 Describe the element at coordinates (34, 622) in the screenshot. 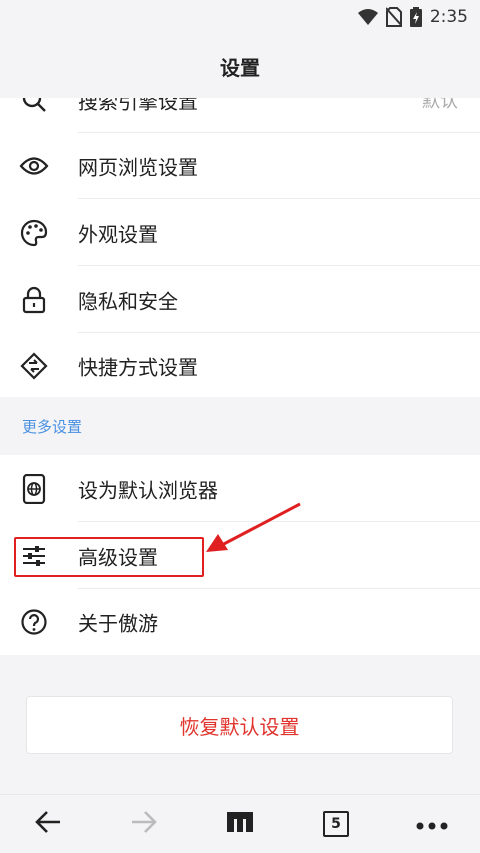

I see `help-icon` at that location.